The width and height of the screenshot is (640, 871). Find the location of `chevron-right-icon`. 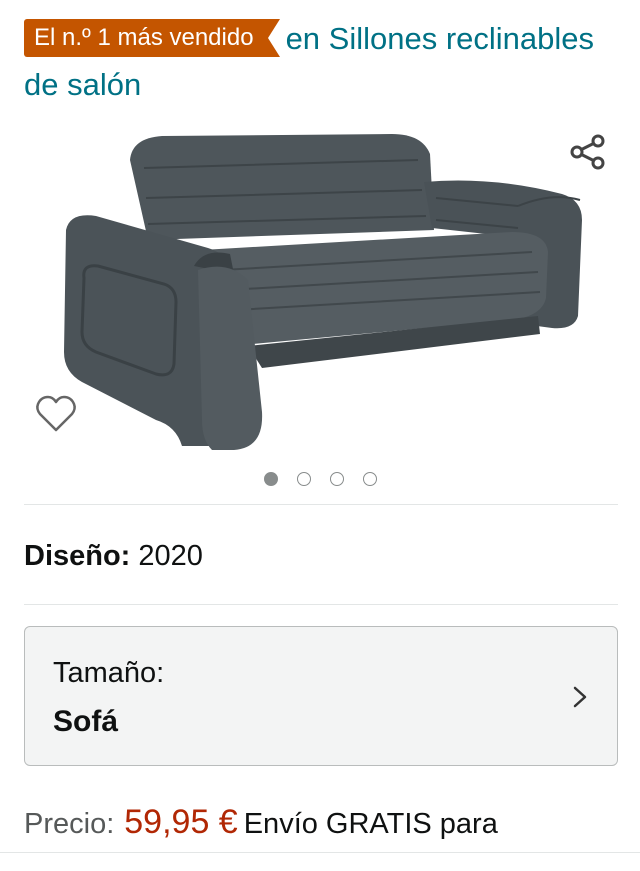

chevron-right-icon is located at coordinates (580, 697).